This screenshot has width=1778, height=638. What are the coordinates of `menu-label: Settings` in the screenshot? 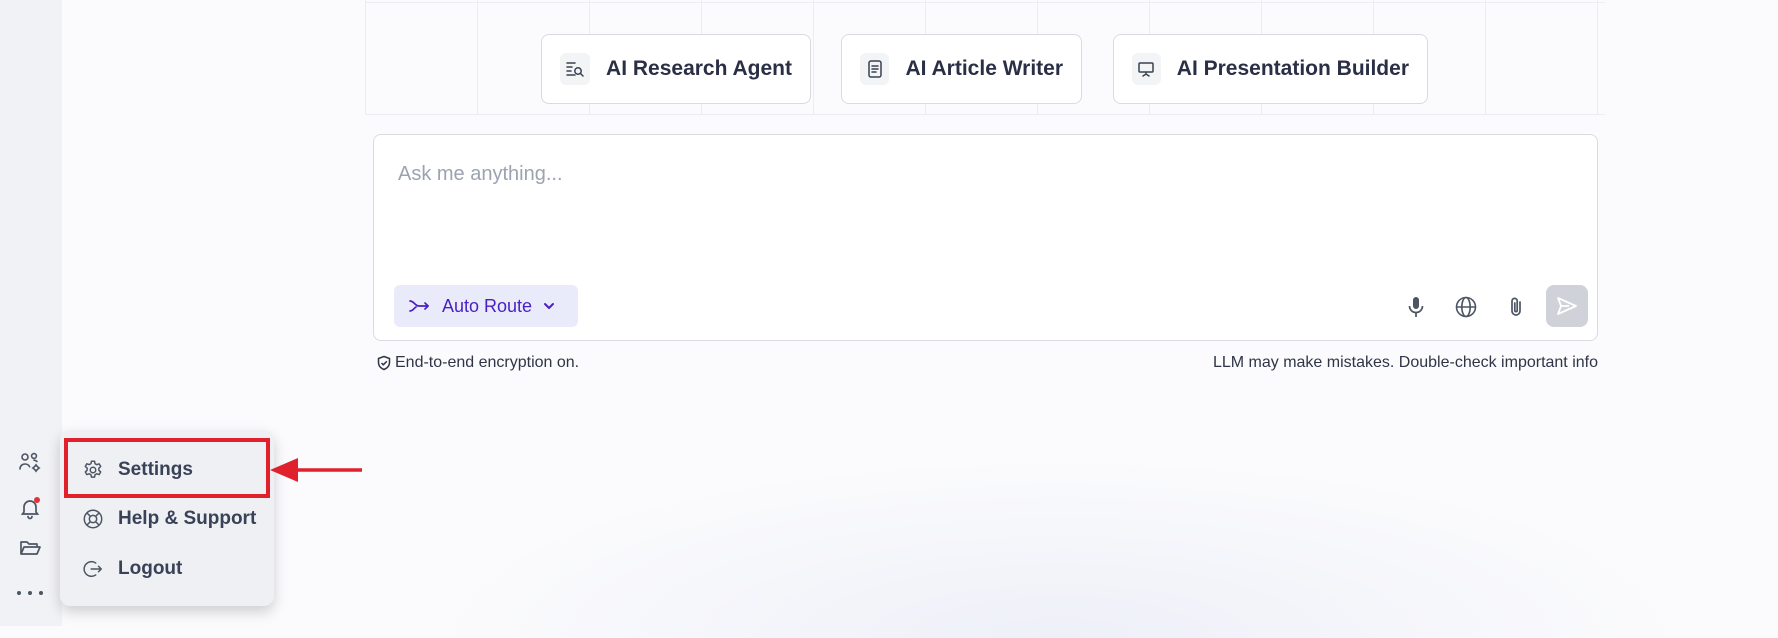 It's located at (155, 469).